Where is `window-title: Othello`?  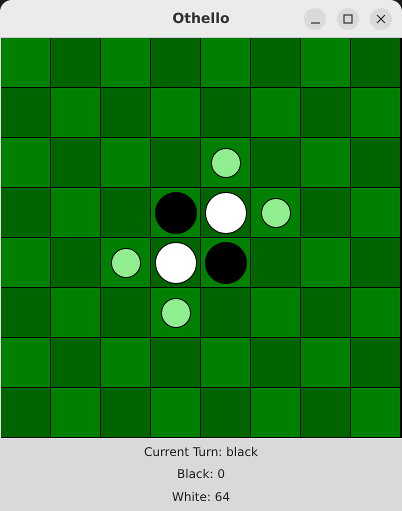
window-title: Othello is located at coordinates (201, 18).